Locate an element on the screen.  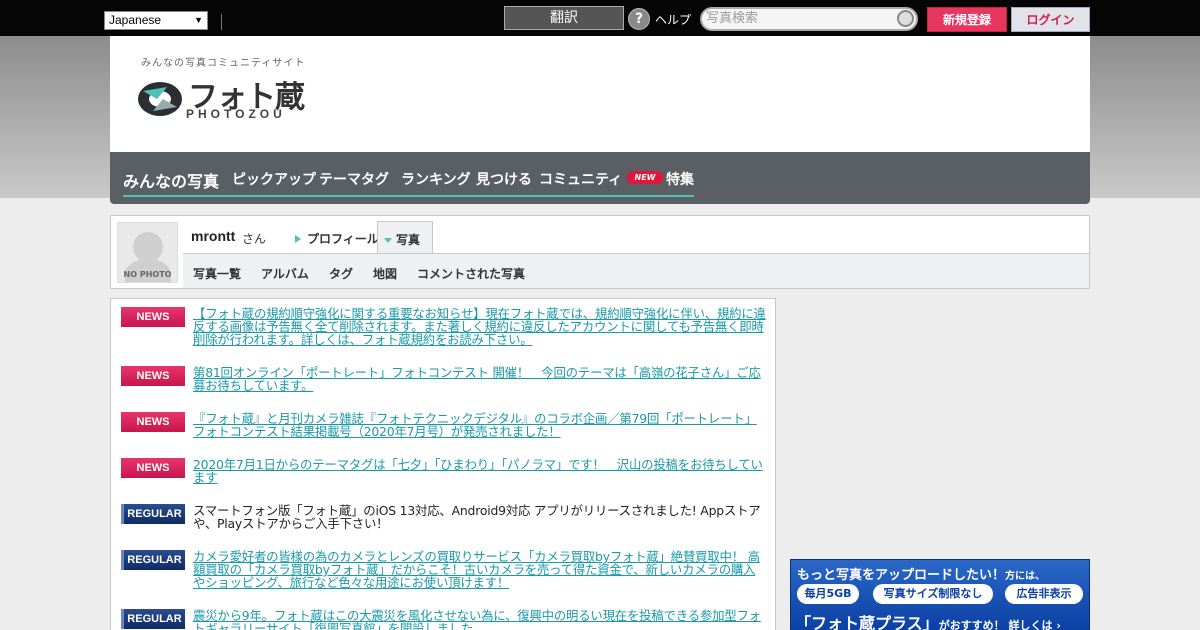
ad-cta-suffix: がおすすめ！ 詳しくは › is located at coordinates (999, 624).